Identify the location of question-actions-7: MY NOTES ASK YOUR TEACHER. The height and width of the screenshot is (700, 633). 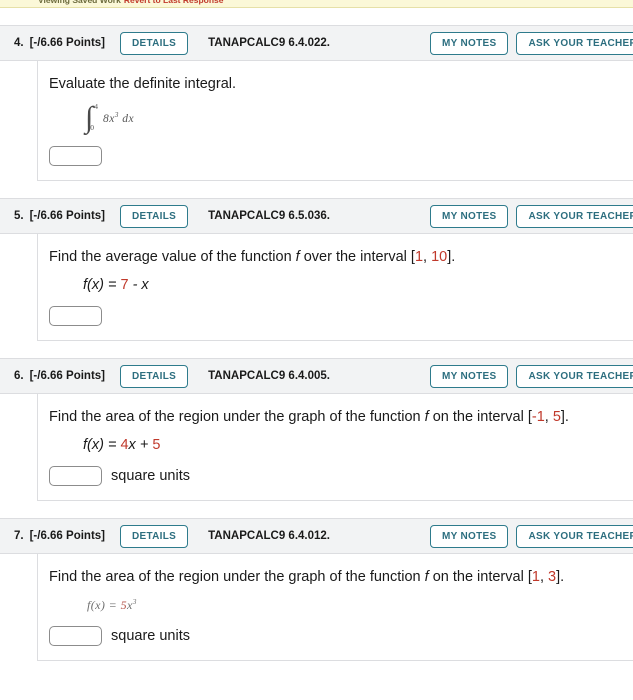
(531, 536).